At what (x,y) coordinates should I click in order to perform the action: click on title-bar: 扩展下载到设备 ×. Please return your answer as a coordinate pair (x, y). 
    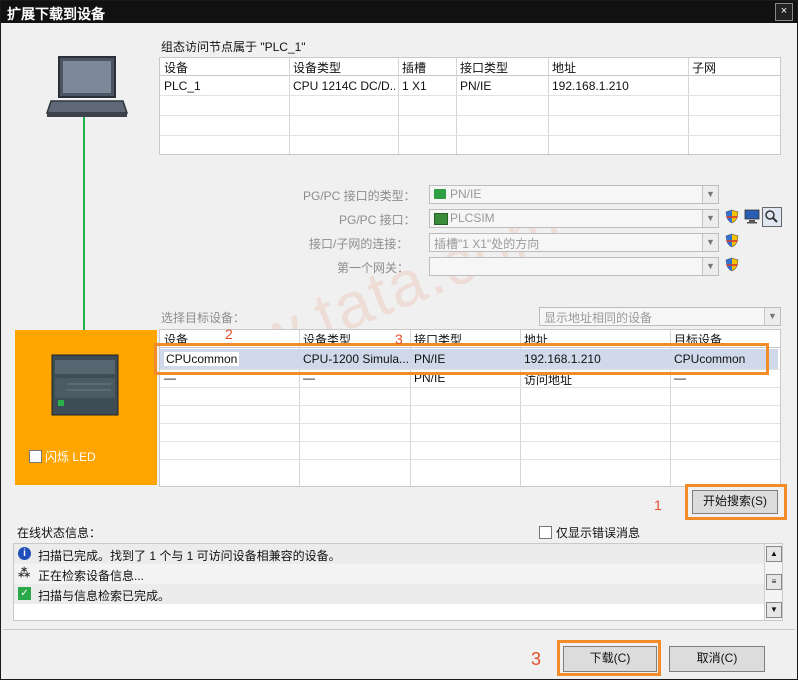
    Looking at the image, I should click on (399, 12).